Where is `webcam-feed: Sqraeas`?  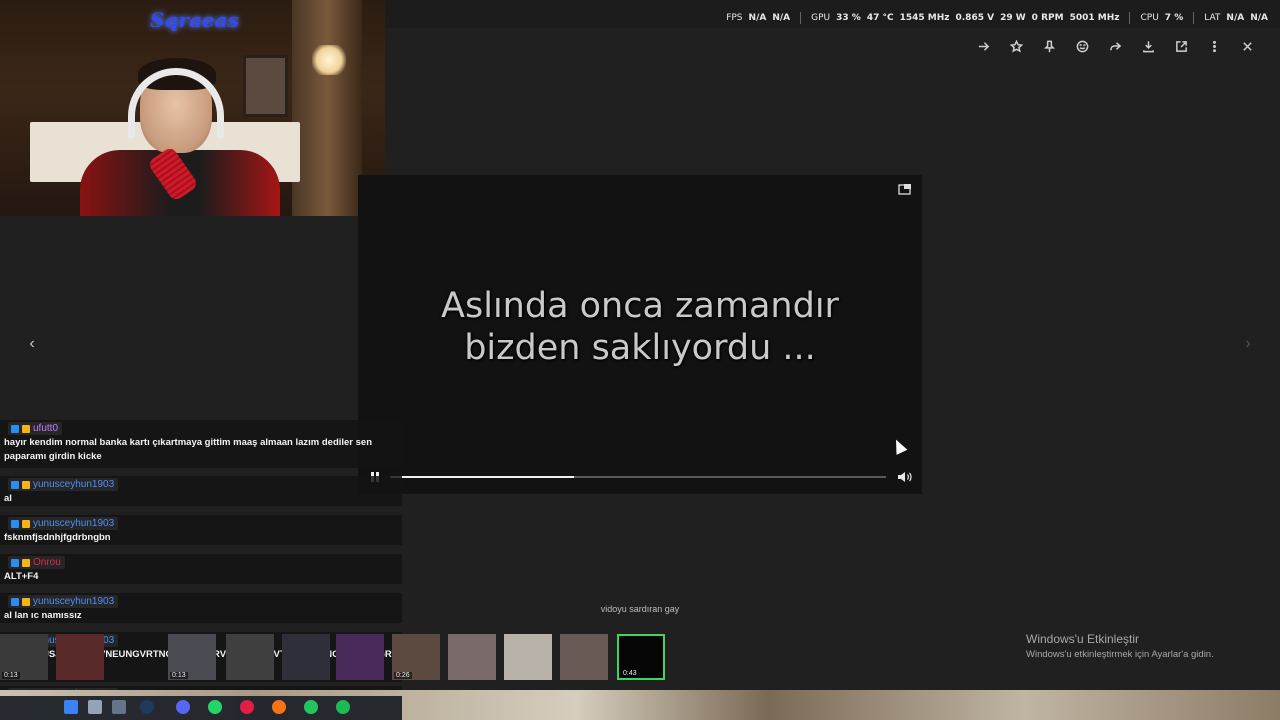 webcam-feed: Sqraeas is located at coordinates (192, 108).